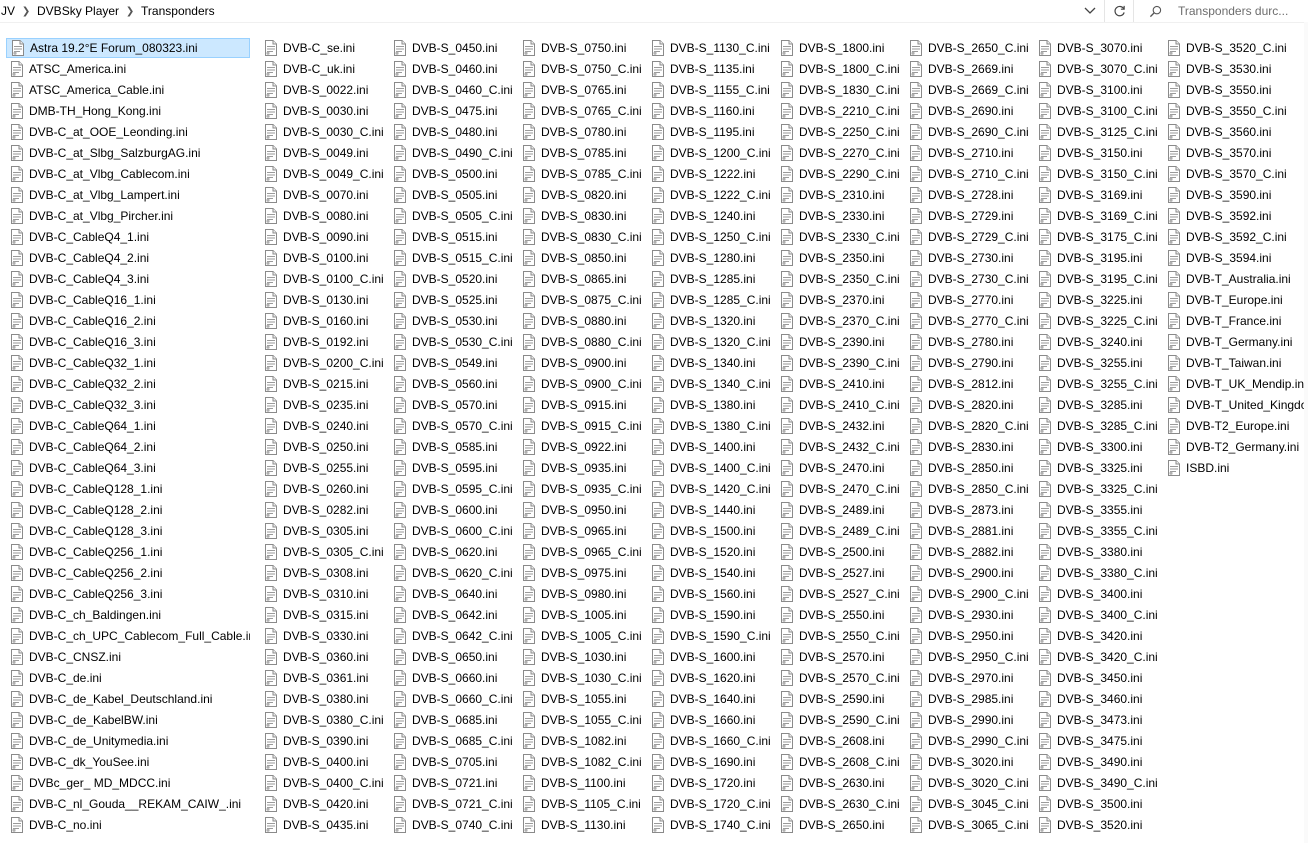 The width and height of the screenshot is (1308, 843). Describe the element at coordinates (580, 531) in the screenshot. I see `file-item: DVB-S_0965.ini` at that location.